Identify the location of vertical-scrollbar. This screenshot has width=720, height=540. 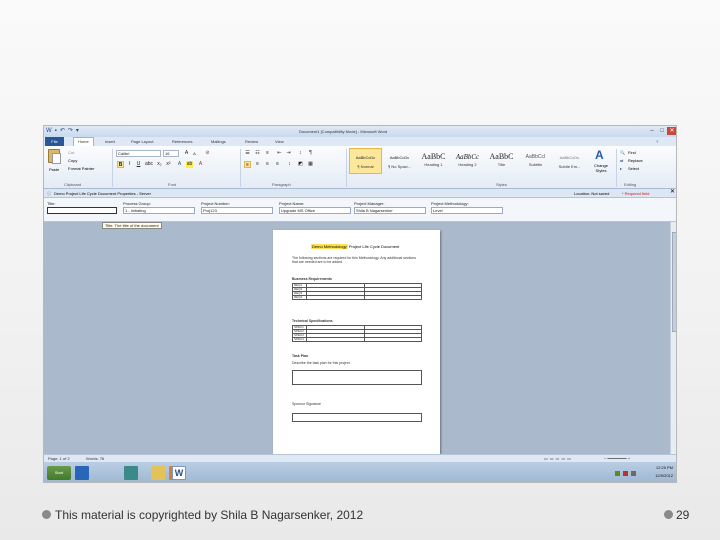
(673, 338).